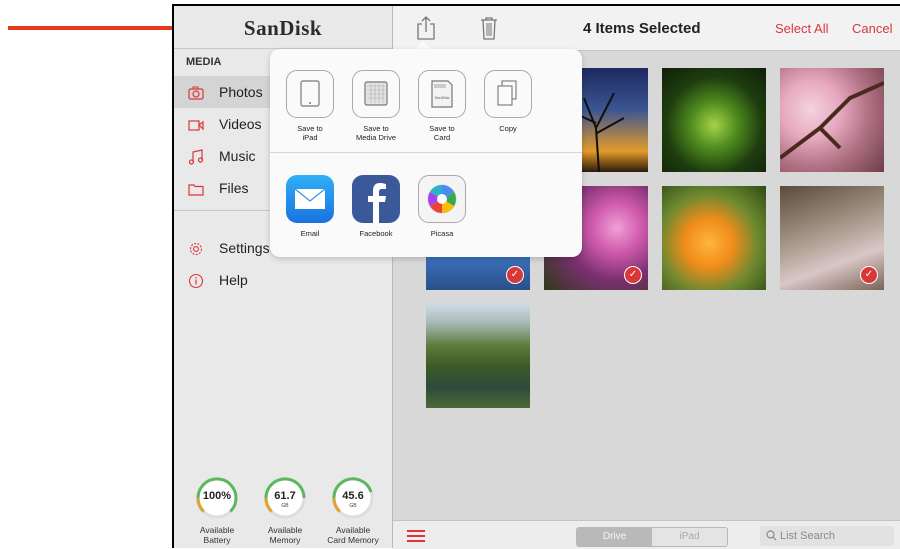 The height and width of the screenshot is (549, 900). Describe the element at coordinates (832, 238) in the screenshot. I see `photo-thumbnail: ✓` at that location.